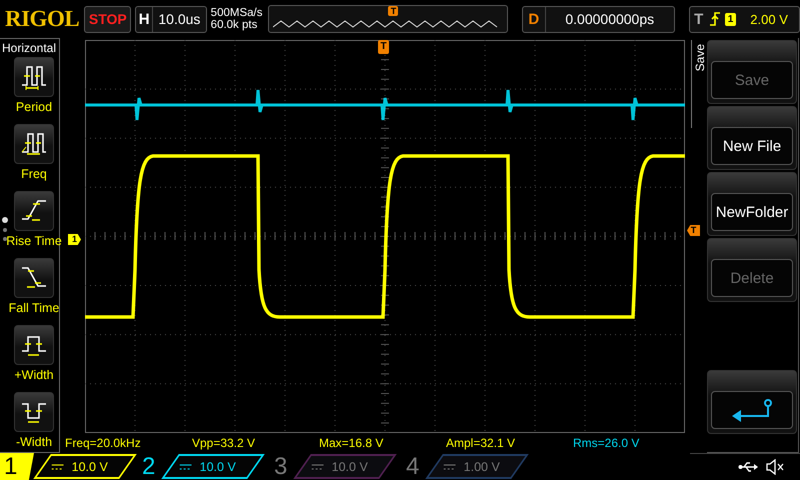 The height and width of the screenshot is (480, 800). What do you see at coordinates (481, 443) in the screenshot?
I see `measurement-value: Ampl=32.1 V` at bounding box center [481, 443].